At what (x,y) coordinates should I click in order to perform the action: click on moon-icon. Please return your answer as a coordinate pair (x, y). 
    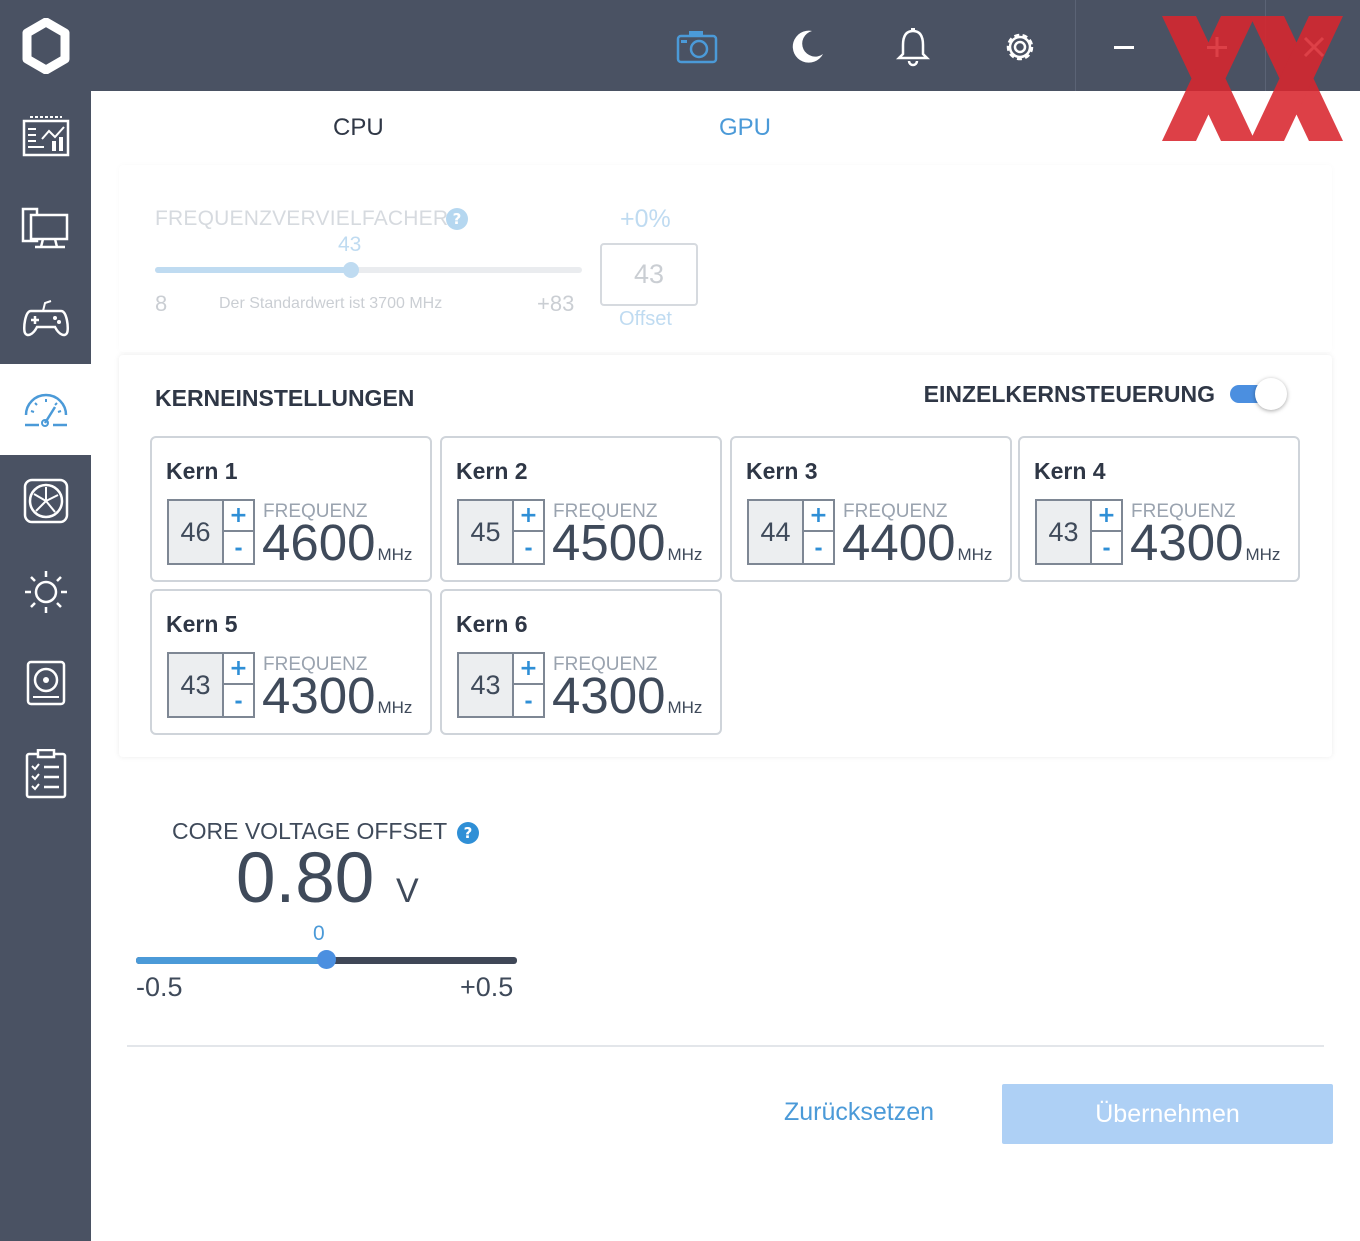
    Looking at the image, I should click on (807, 47).